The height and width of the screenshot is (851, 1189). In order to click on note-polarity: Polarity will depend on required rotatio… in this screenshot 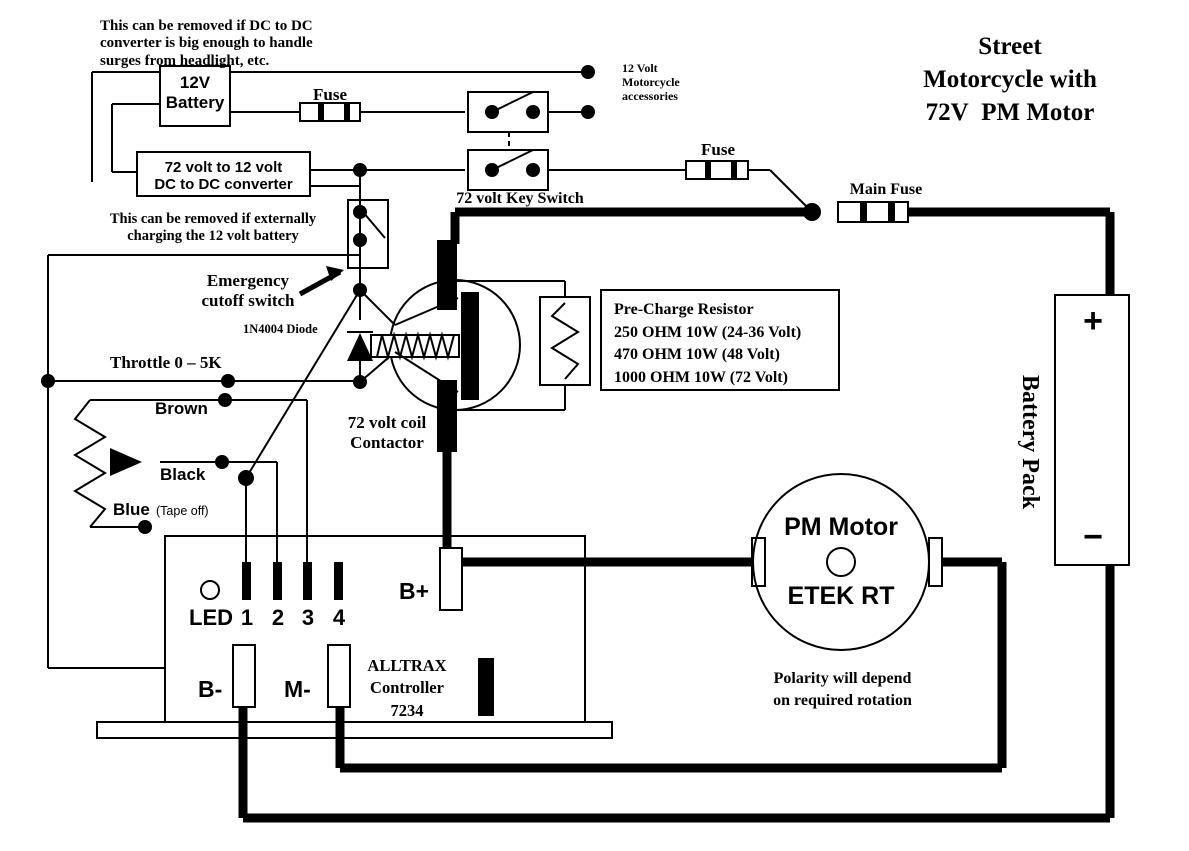, I will do `click(842, 690)`.